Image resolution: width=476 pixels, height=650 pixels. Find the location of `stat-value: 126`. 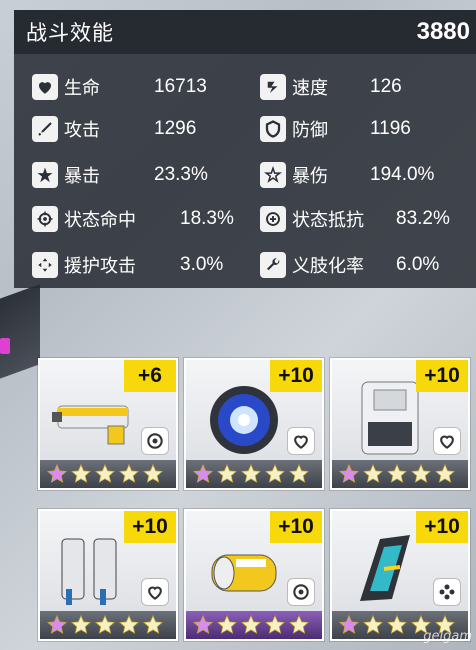

stat-value: 126 is located at coordinates (386, 86).